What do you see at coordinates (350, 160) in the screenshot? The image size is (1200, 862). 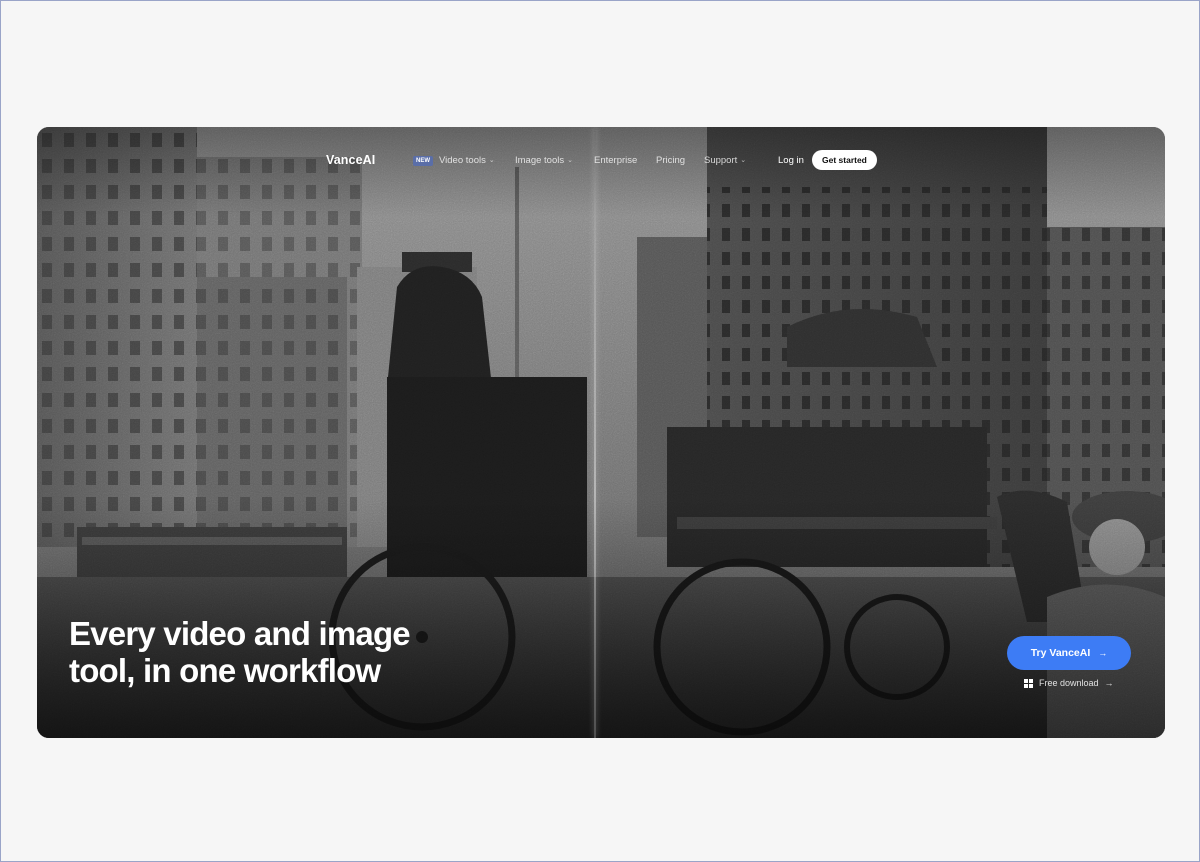 I see `vanceai-logo: VanceAI` at bounding box center [350, 160].